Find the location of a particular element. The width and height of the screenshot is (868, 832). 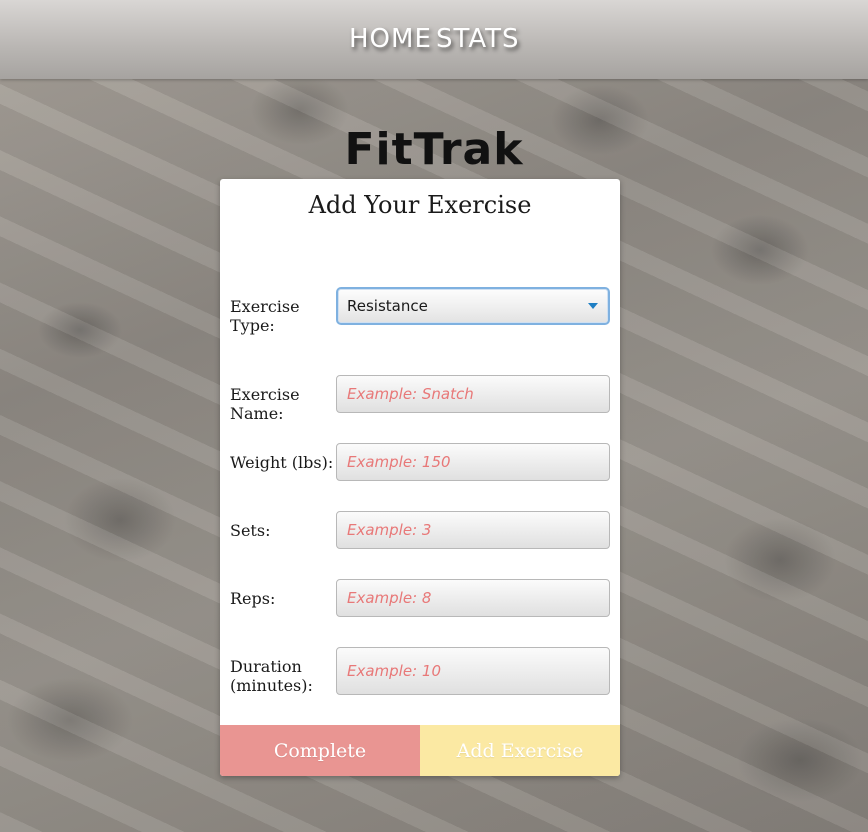

exercise-type-selected-value: Resistance is located at coordinates (387, 306).